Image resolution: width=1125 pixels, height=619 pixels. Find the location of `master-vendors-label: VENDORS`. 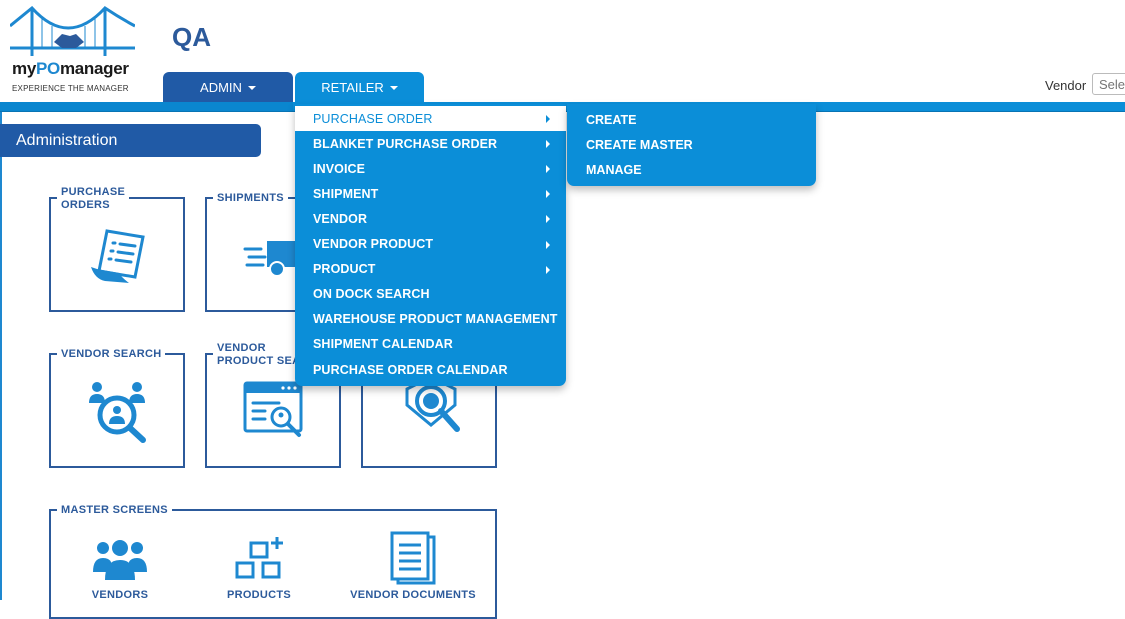

master-vendors-label: VENDORS is located at coordinates (120, 595).